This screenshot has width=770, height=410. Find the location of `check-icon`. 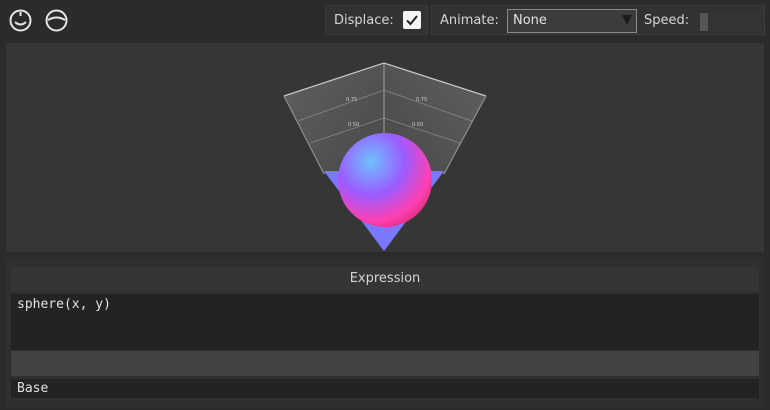

check-icon is located at coordinates (412, 20).